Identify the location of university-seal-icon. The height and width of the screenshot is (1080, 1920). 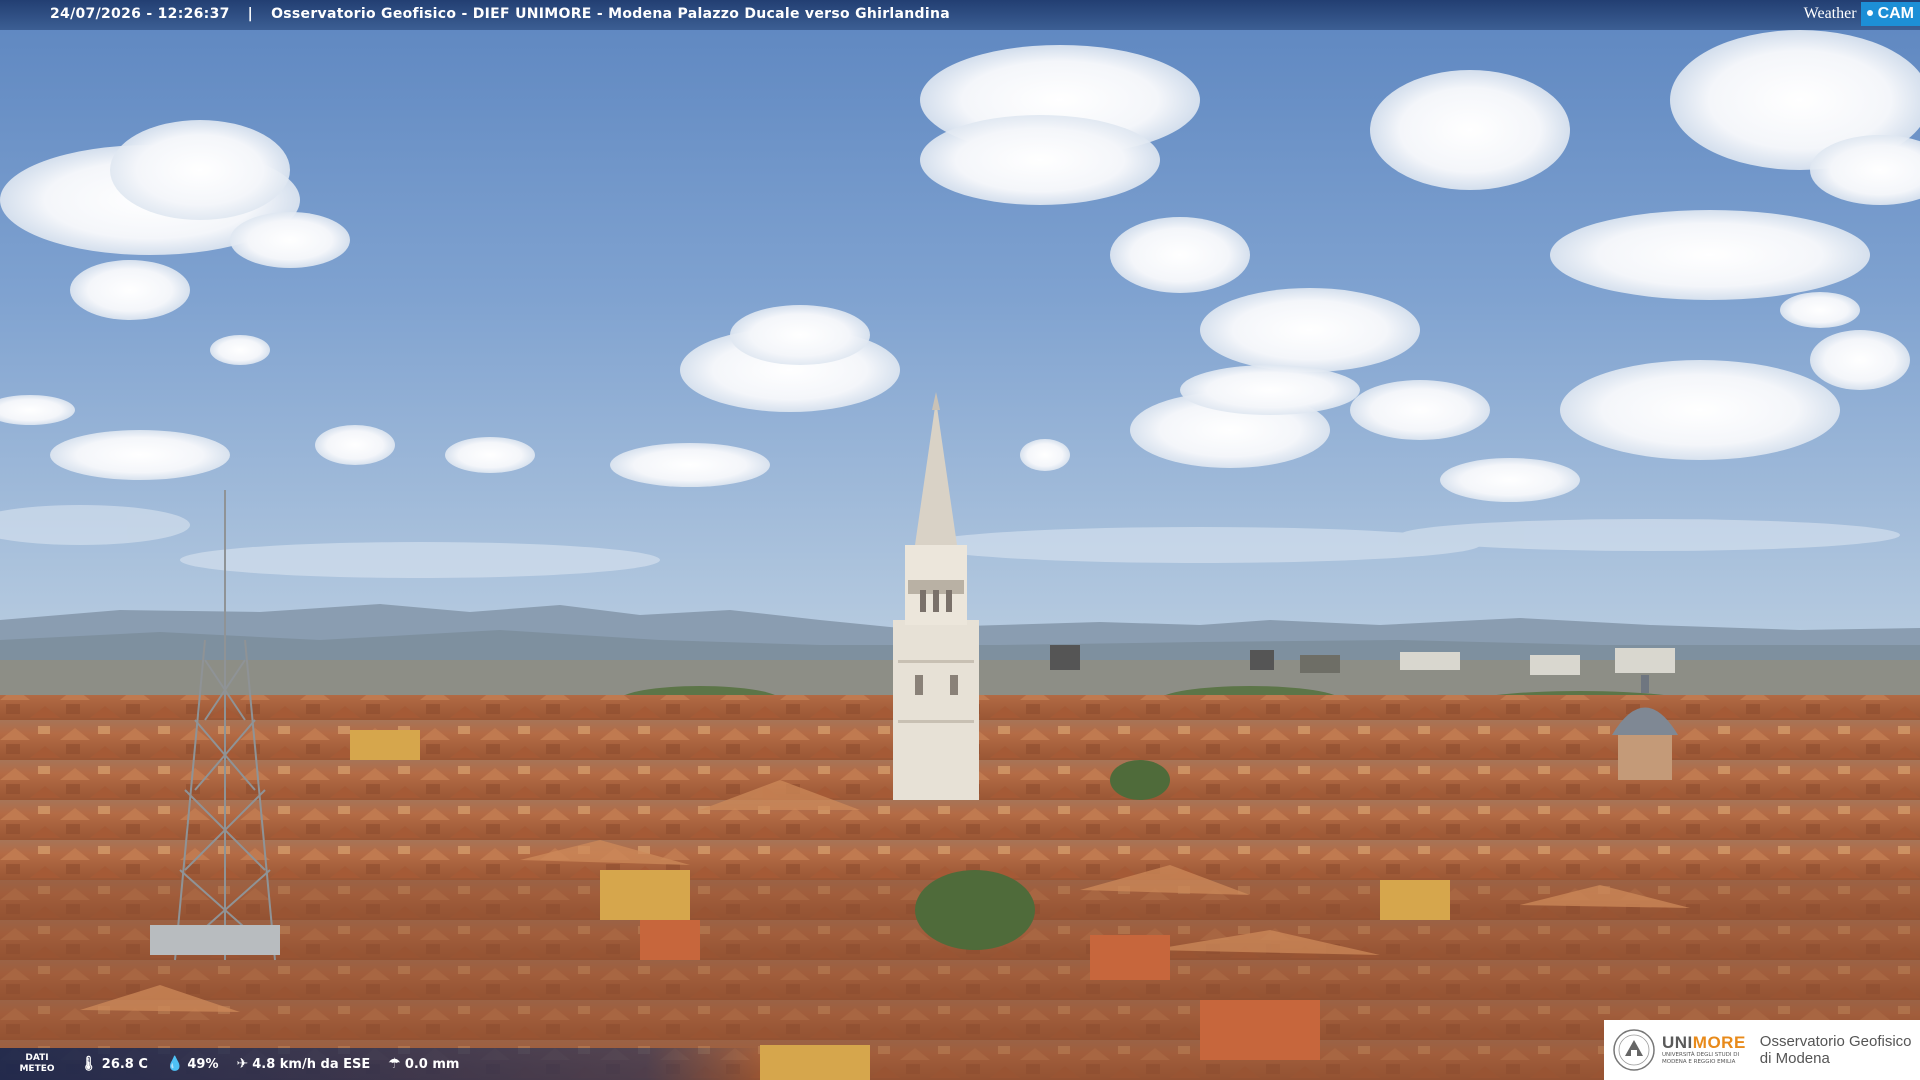
(1634, 1050).